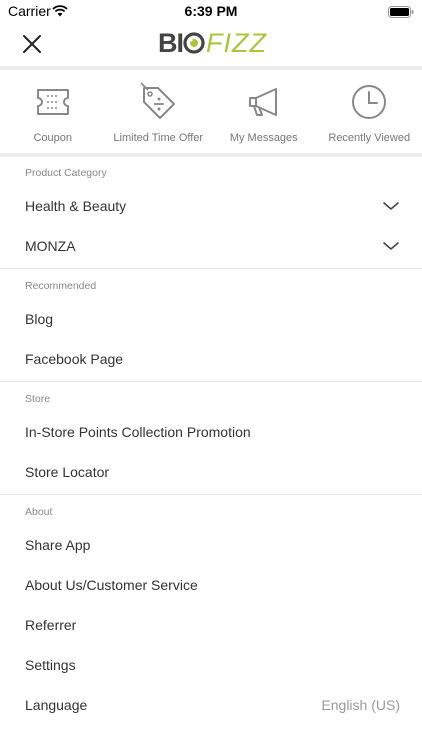 Image resolution: width=422 pixels, height=750 pixels. Describe the element at coordinates (158, 100) in the screenshot. I see `discount-tag-icon` at that location.